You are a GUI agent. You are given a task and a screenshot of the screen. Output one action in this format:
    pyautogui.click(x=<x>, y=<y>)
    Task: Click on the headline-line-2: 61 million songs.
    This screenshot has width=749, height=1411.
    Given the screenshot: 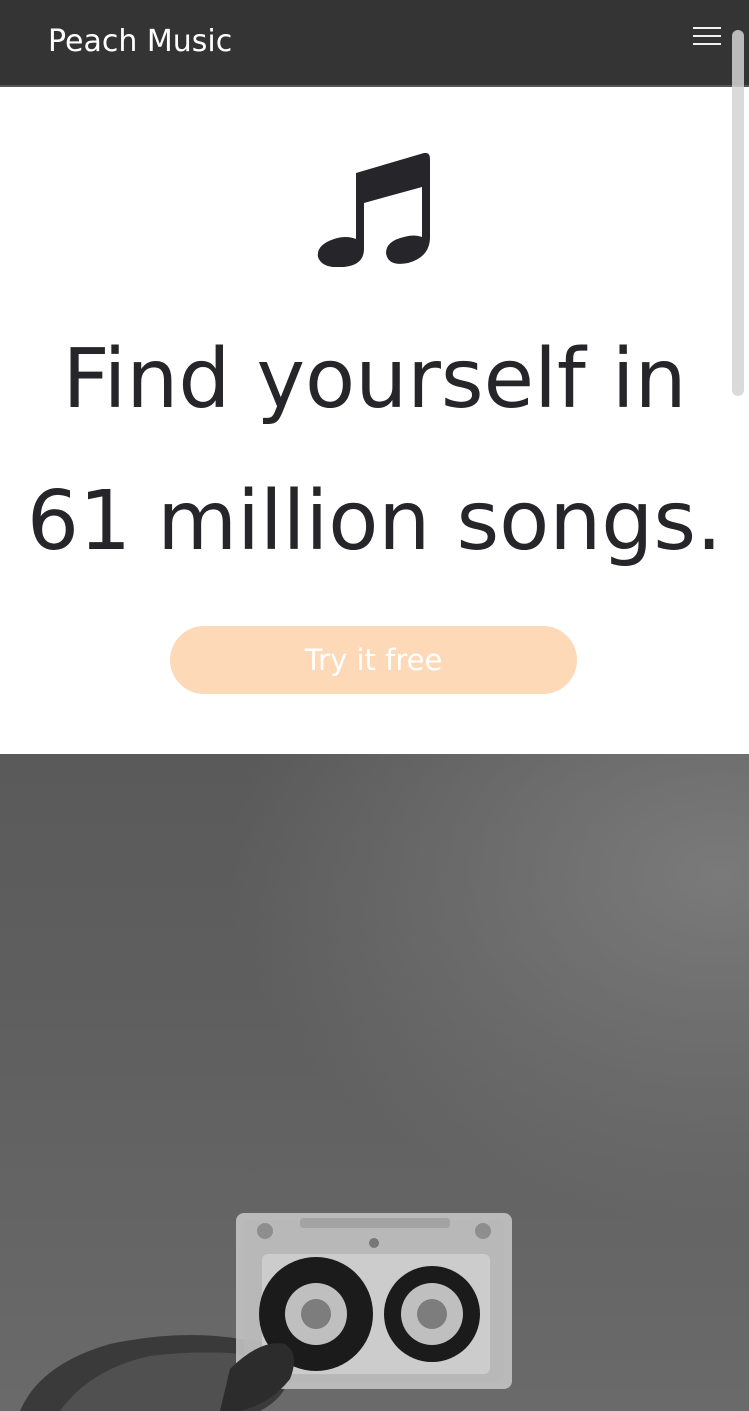 What is the action you would take?
    pyautogui.click(x=374, y=521)
    